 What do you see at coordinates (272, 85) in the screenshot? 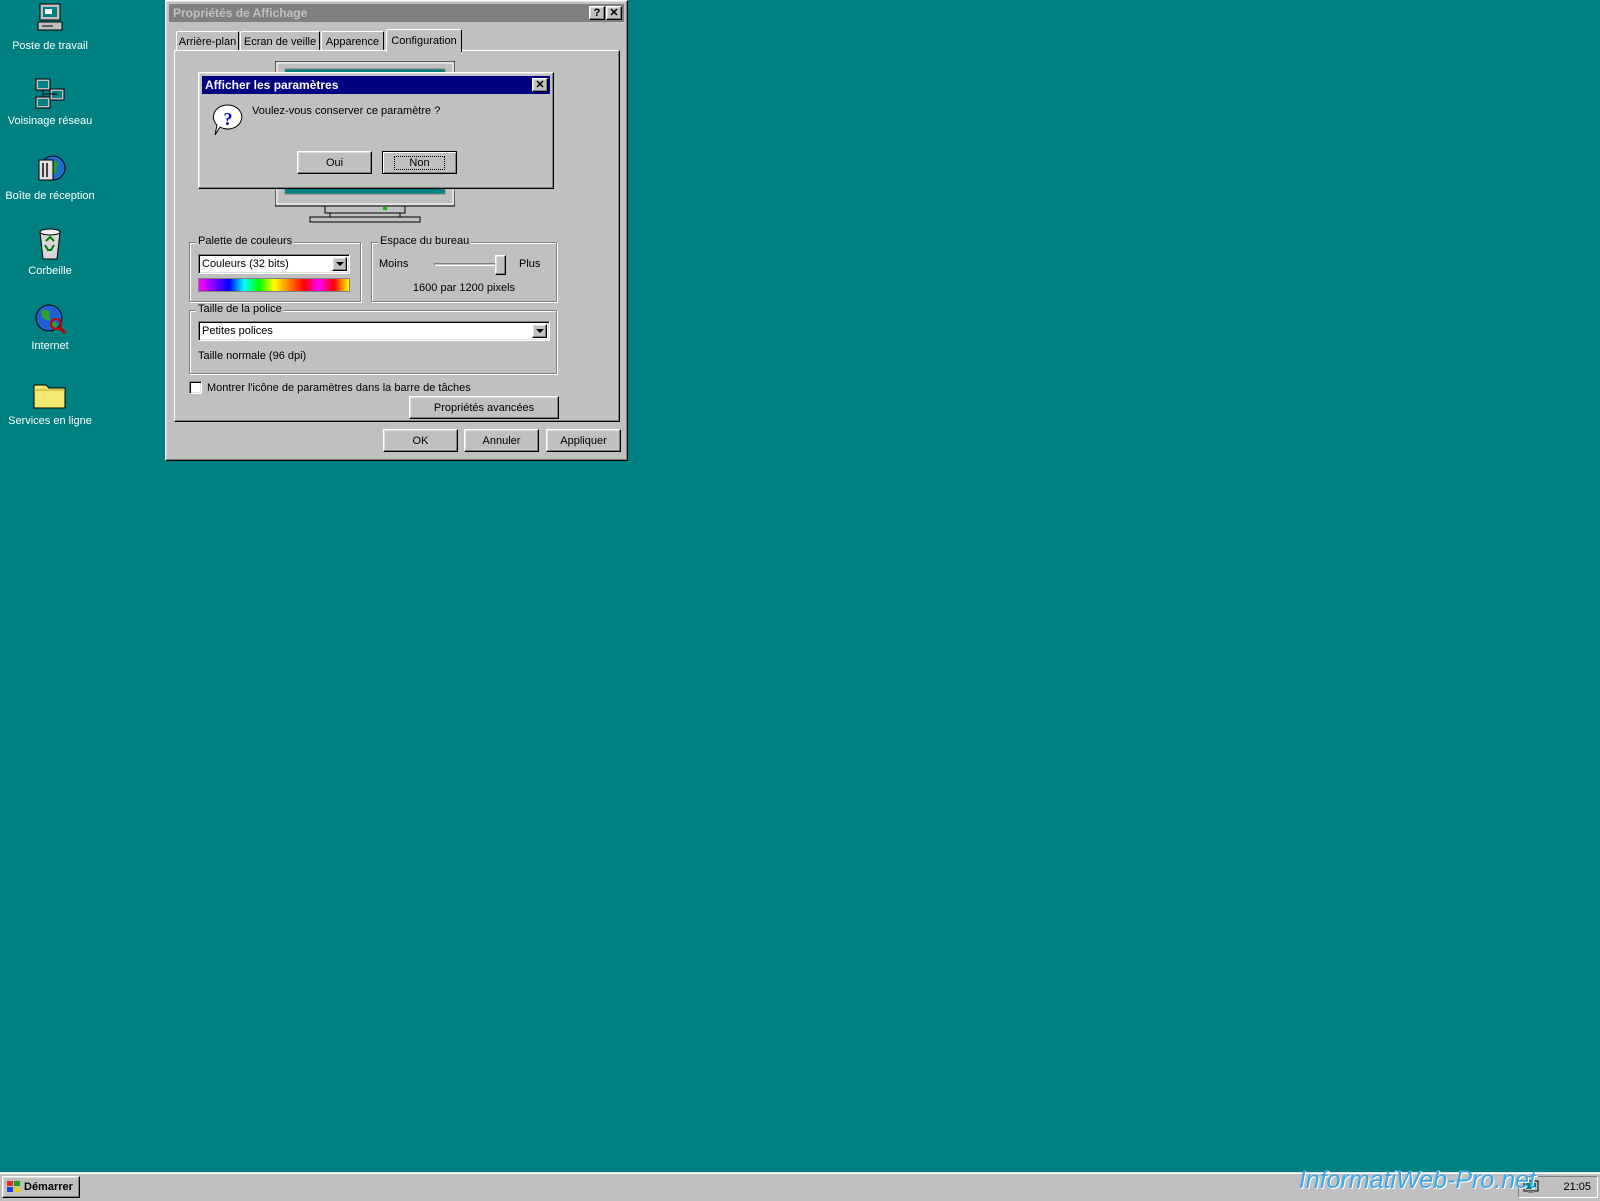
I see `dialog-title: Afficher les paramètres` at bounding box center [272, 85].